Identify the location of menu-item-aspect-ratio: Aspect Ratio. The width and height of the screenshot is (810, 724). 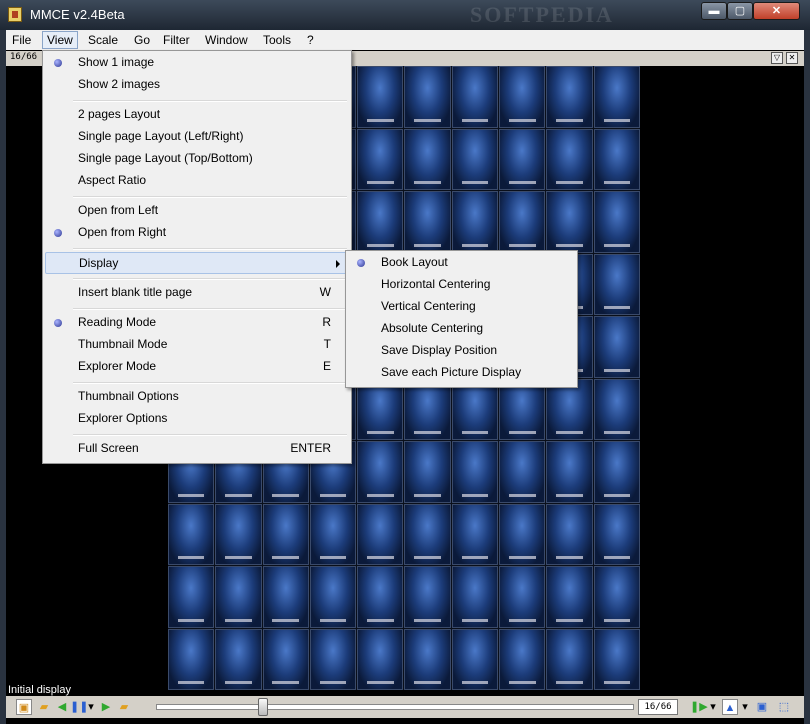
(197, 181).